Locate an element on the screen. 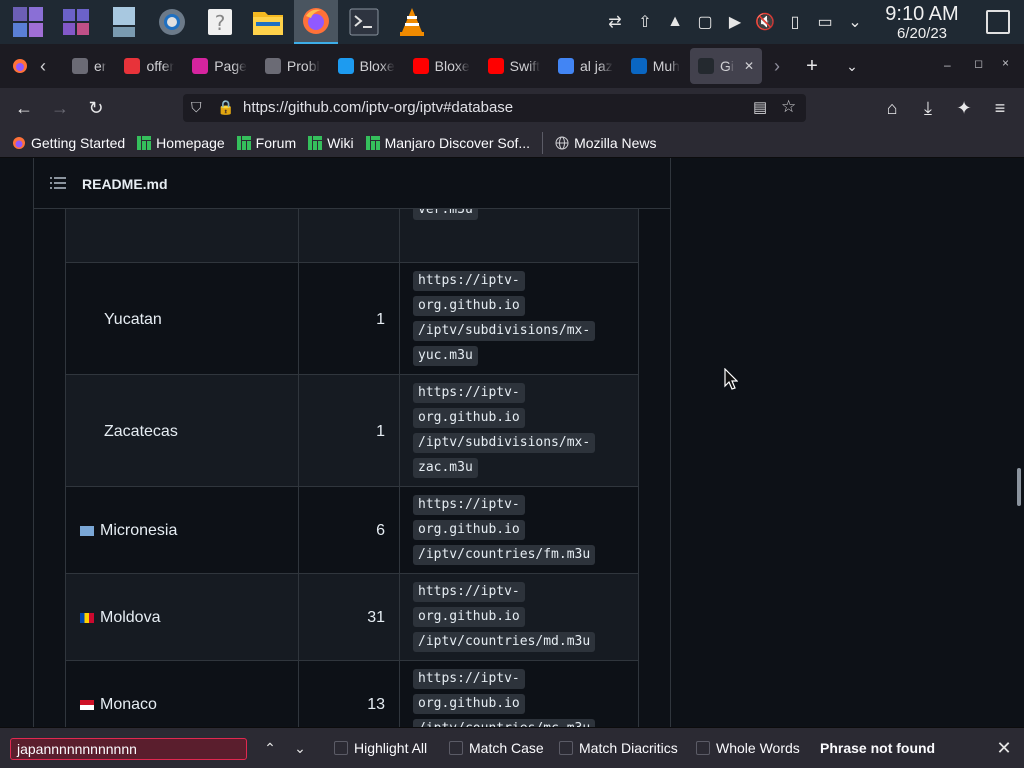  reader-view-icon: ▤ is located at coordinates (760, 107).